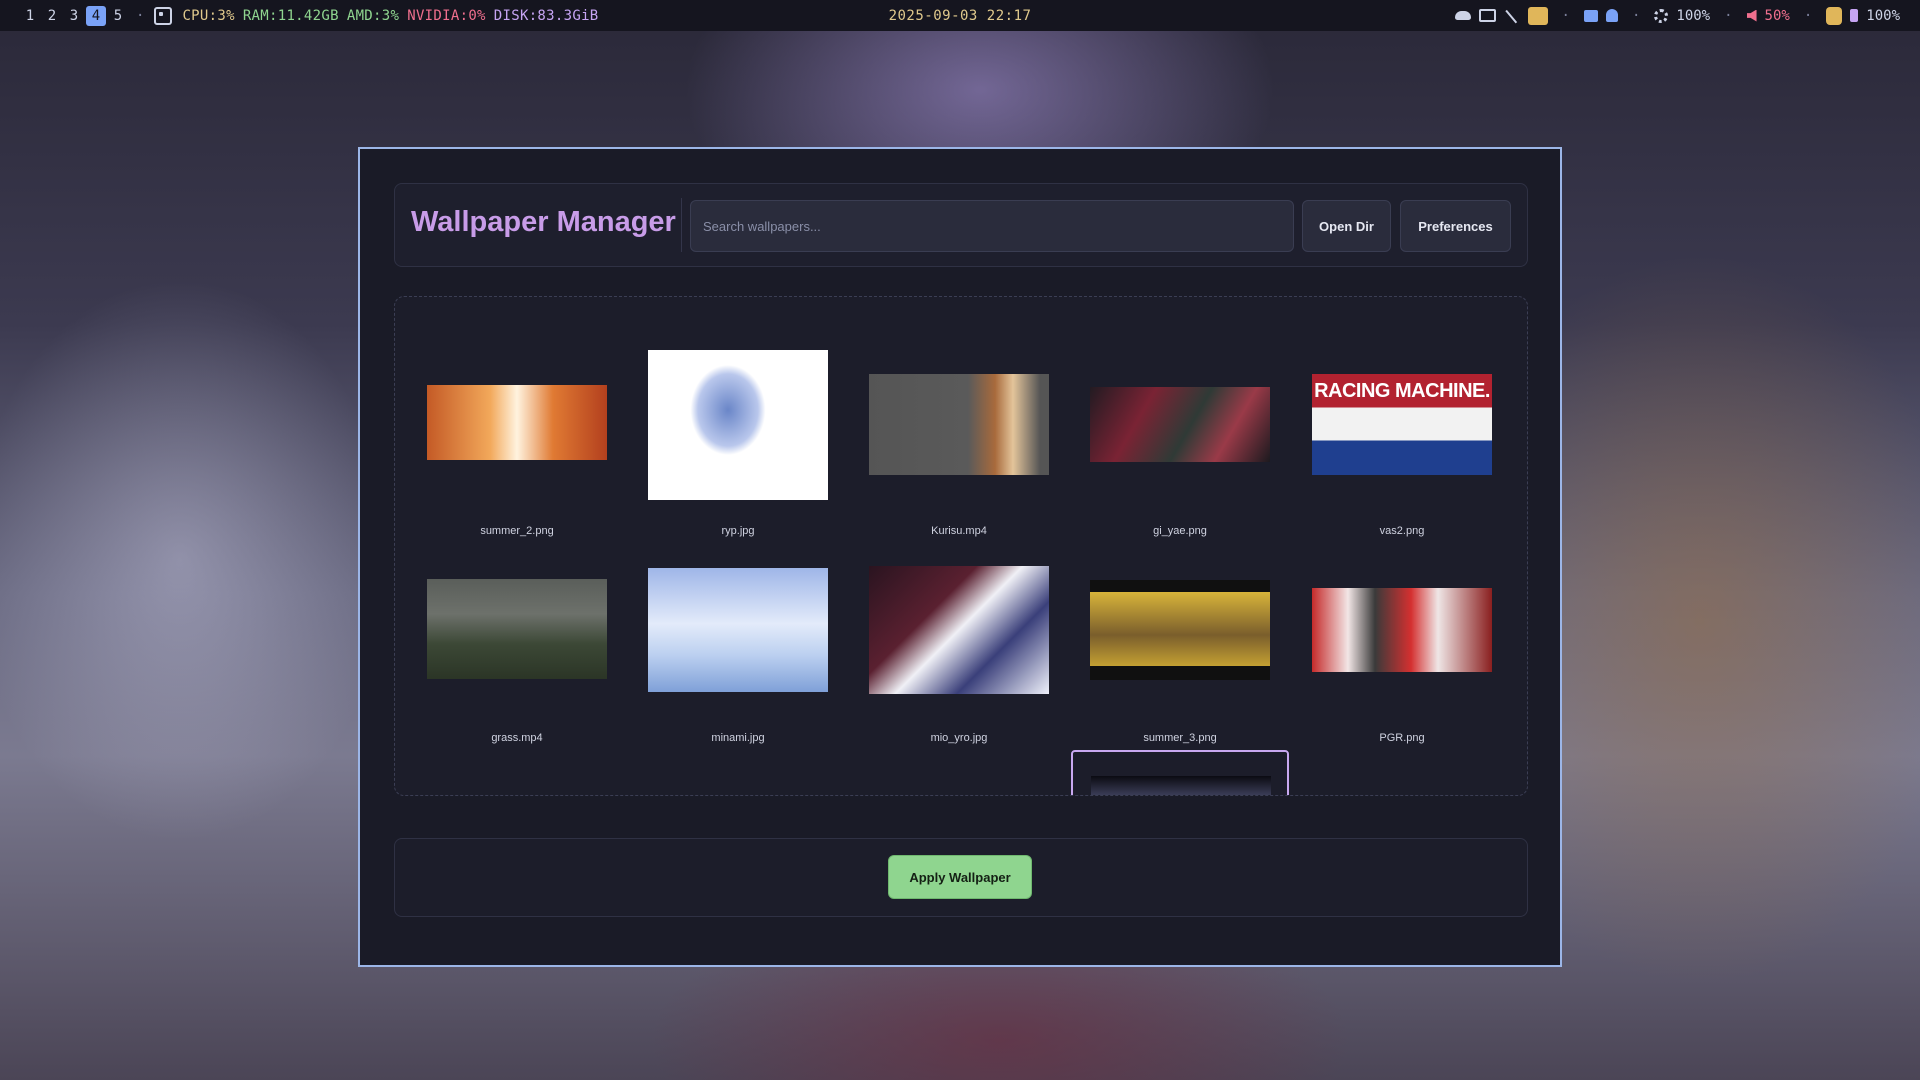 The width and height of the screenshot is (1920, 1080). I want to click on app-title: Wallpaper Manager, so click(543, 222).